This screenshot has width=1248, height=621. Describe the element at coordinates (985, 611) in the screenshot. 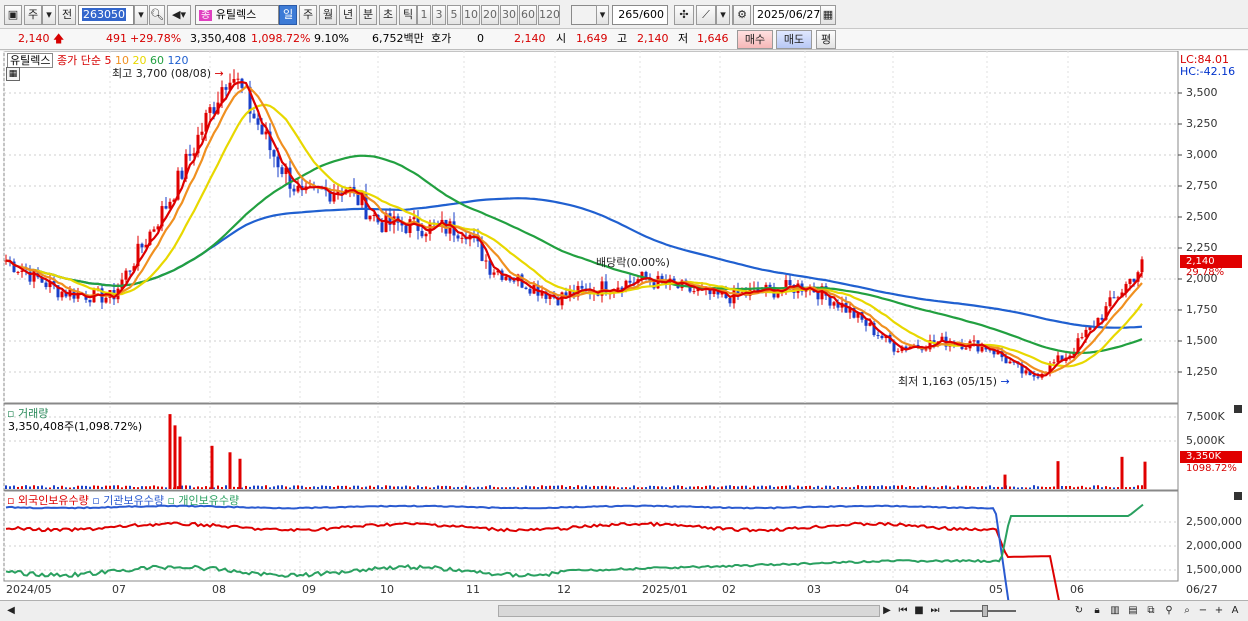

I see `zoom-slider-handle` at that location.